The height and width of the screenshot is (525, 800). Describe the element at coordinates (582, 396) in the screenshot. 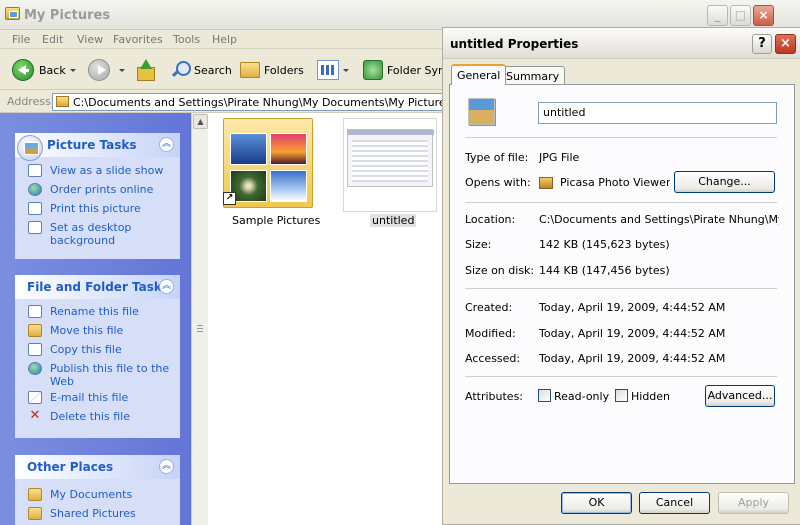

I see `readonly-label: Read-only` at that location.